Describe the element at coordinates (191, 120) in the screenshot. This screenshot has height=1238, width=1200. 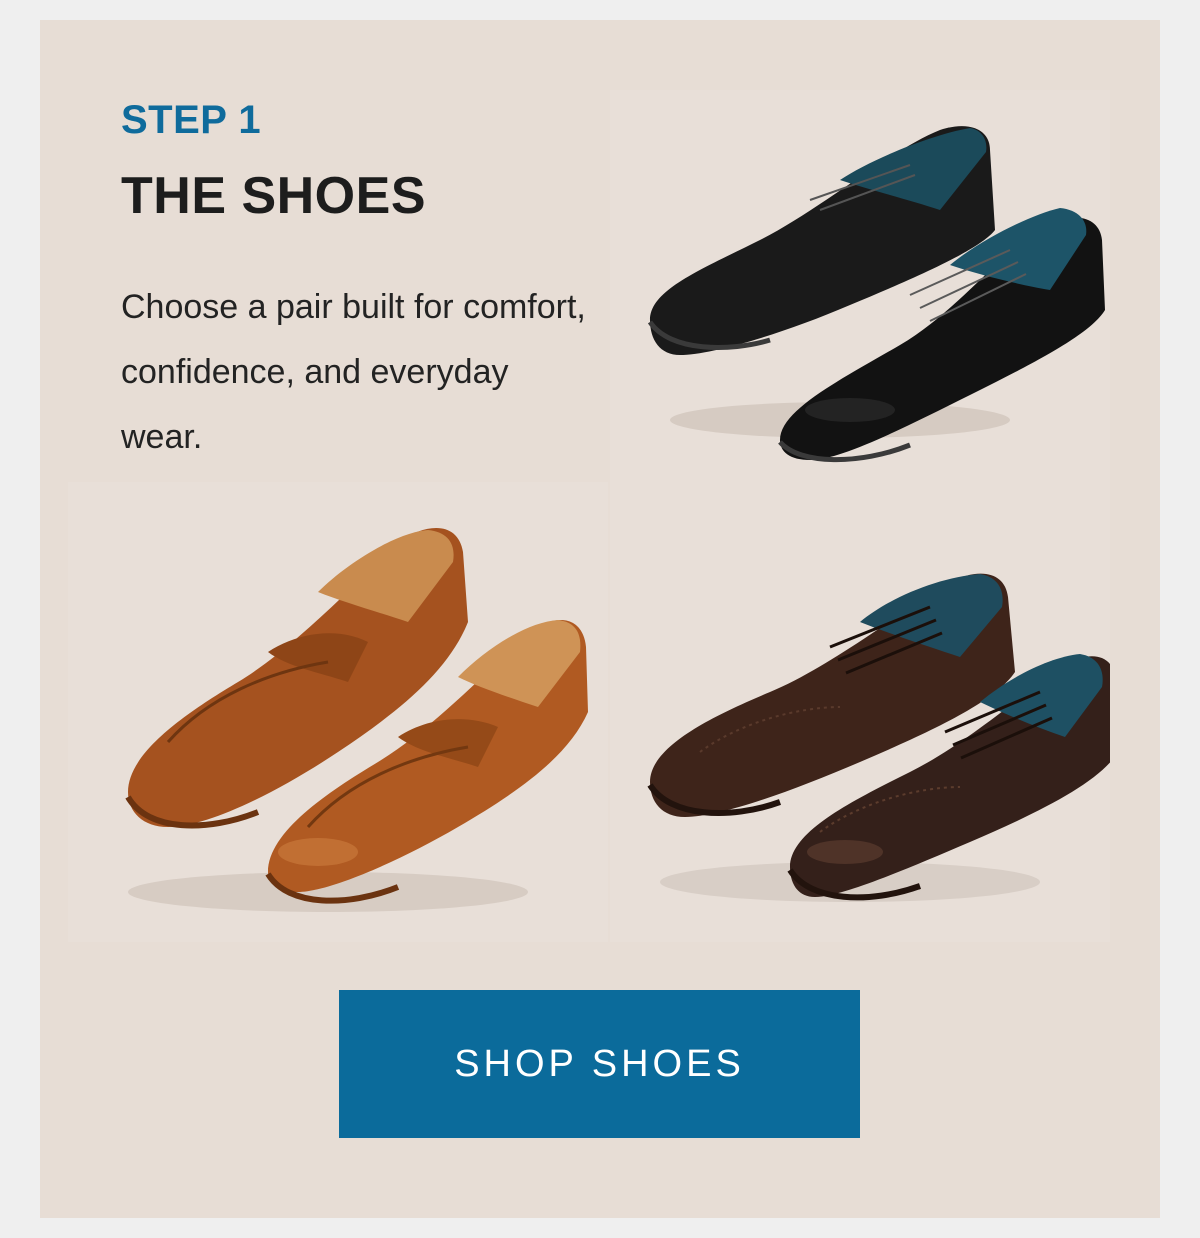
I see `step-label: STEP 1` at that location.